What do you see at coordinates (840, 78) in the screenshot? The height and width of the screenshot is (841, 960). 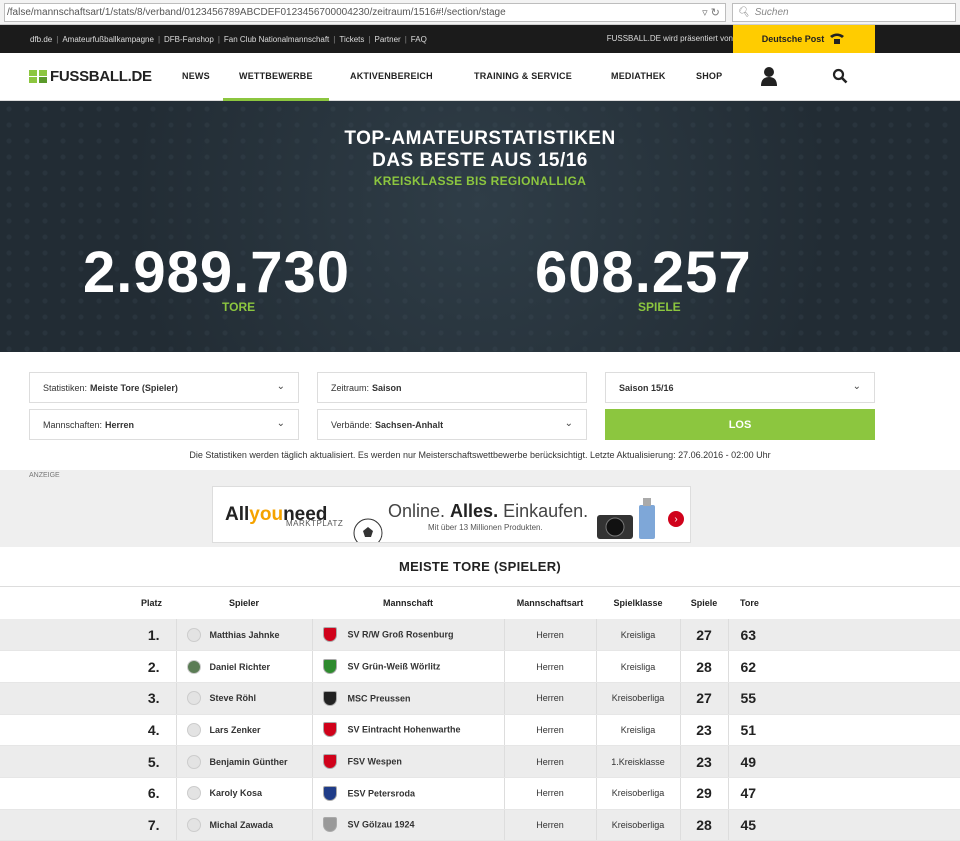 I see `search-icon` at bounding box center [840, 78].